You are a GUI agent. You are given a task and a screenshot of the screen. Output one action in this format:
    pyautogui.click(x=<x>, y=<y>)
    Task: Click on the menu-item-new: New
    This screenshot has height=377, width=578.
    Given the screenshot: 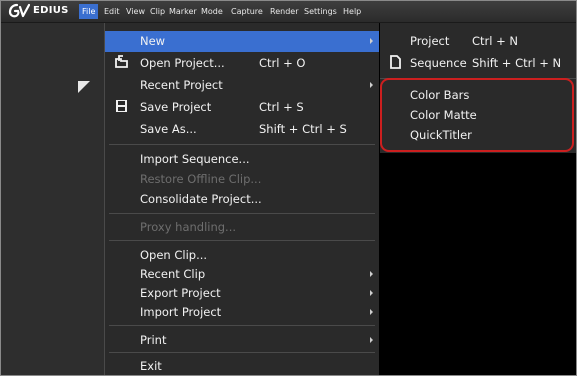 What is the action you would take?
    pyautogui.click(x=242, y=41)
    